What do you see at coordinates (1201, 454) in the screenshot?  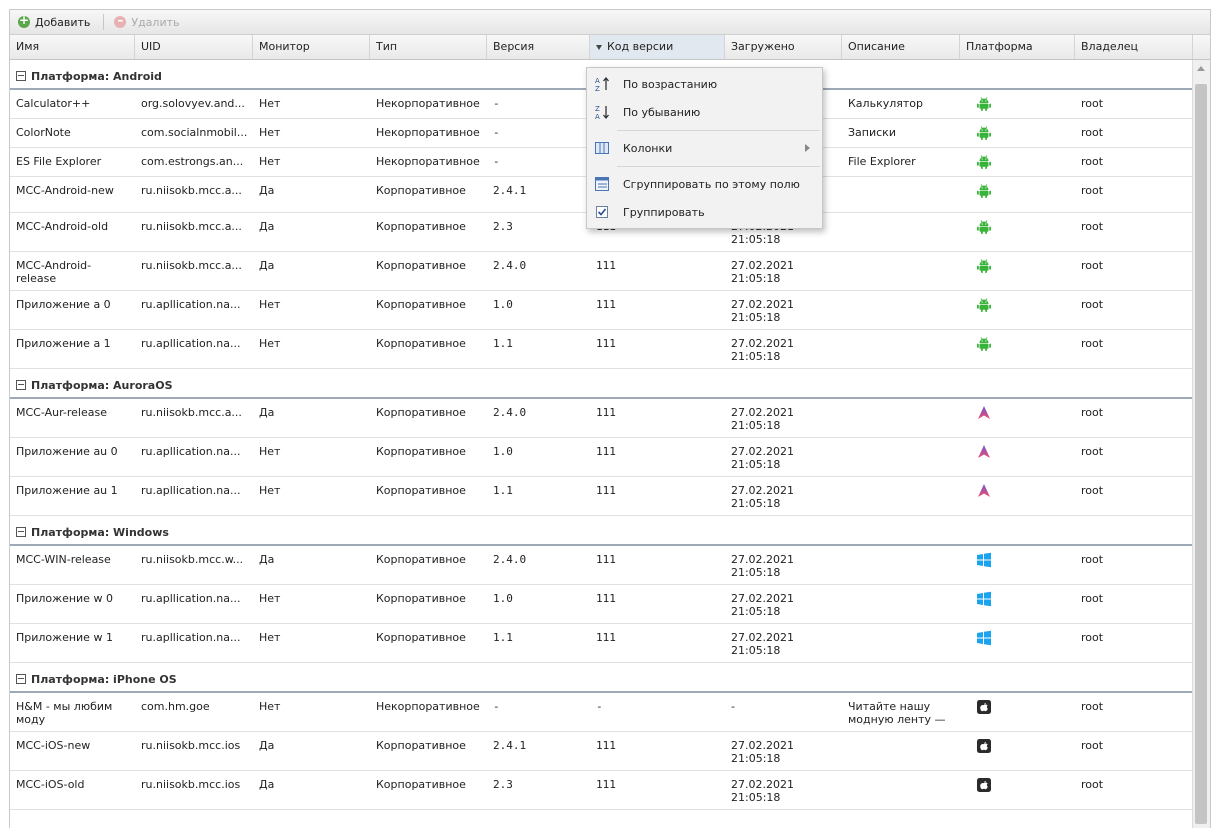 I see `scroll-thumb` at bounding box center [1201, 454].